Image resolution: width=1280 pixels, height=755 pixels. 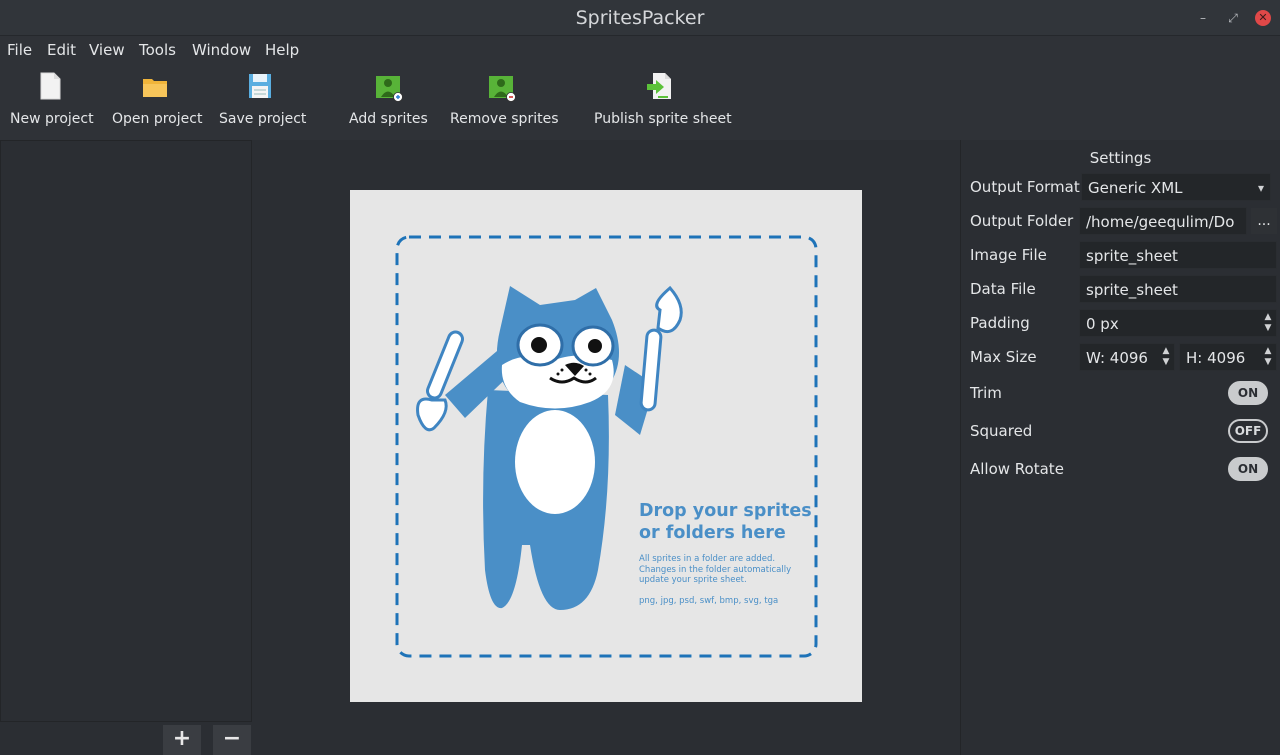 I want to click on publish-sprite-sheet-button: Publish sprite sheet, so click(x=663, y=98).